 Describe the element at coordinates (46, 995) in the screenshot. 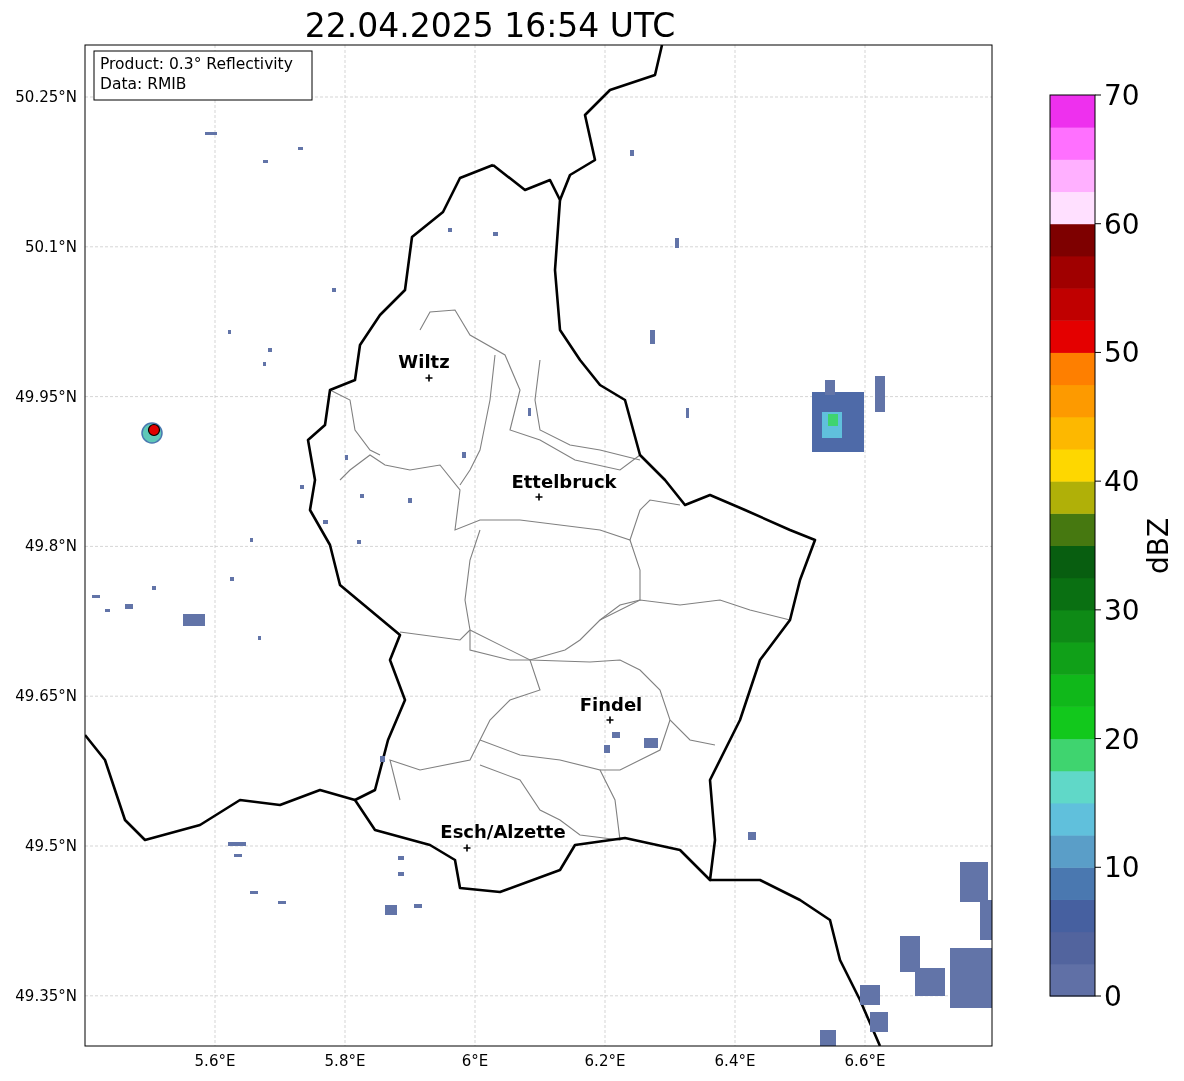

I see `axis-tick-label: 49.35°N` at that location.